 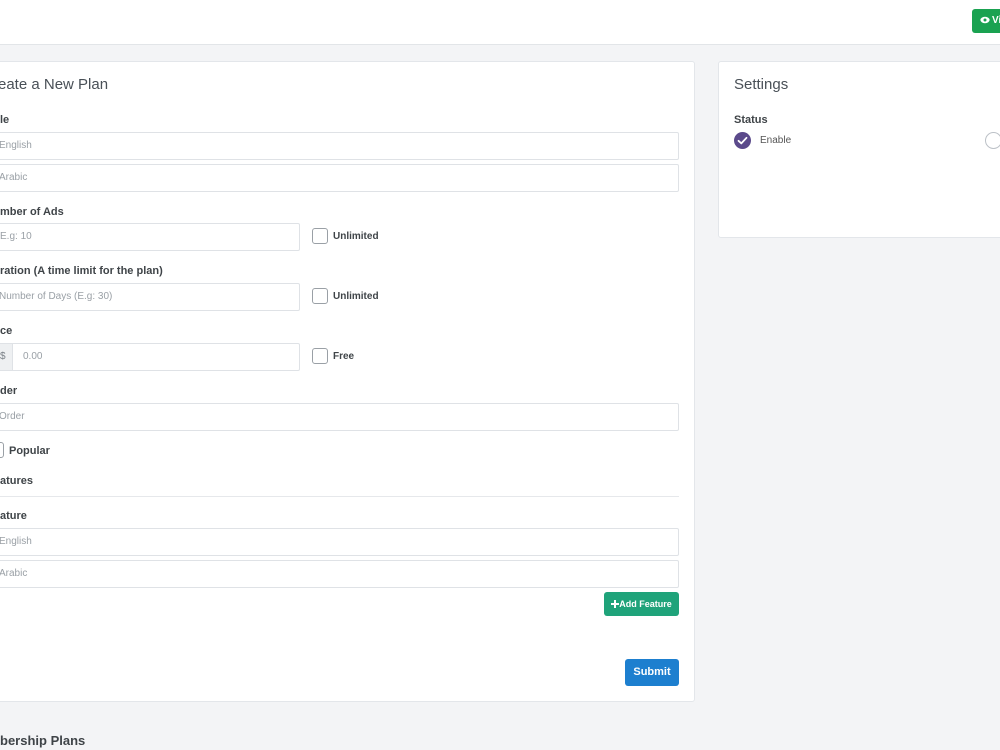 I want to click on top-bar: Vi, so click(x=500, y=22).